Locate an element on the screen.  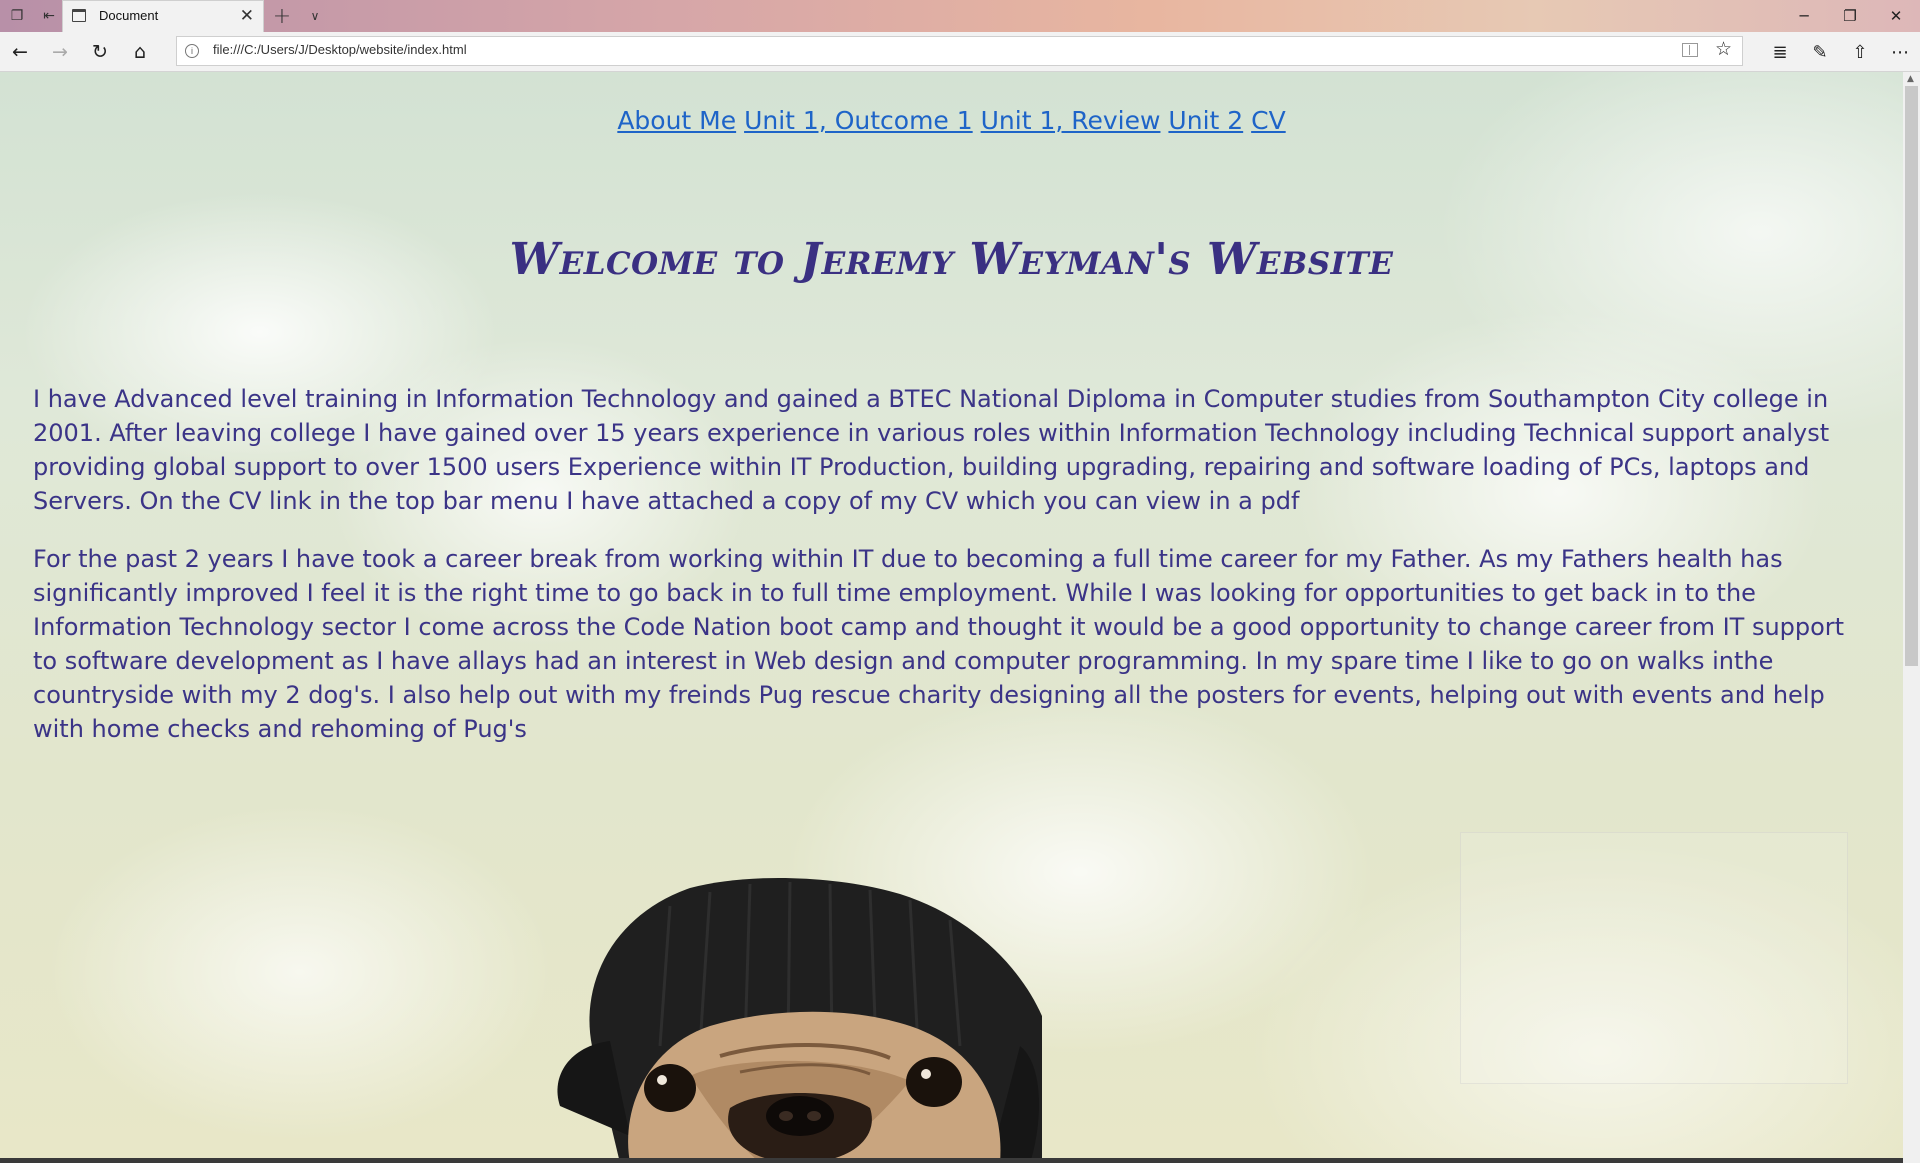
pug-image is located at coordinates (799, 1020).